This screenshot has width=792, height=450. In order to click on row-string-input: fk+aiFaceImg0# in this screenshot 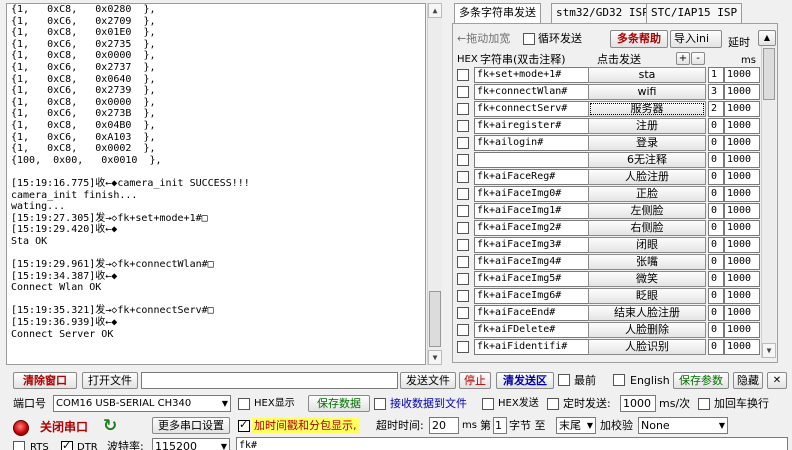, I will do `click(531, 194)`.